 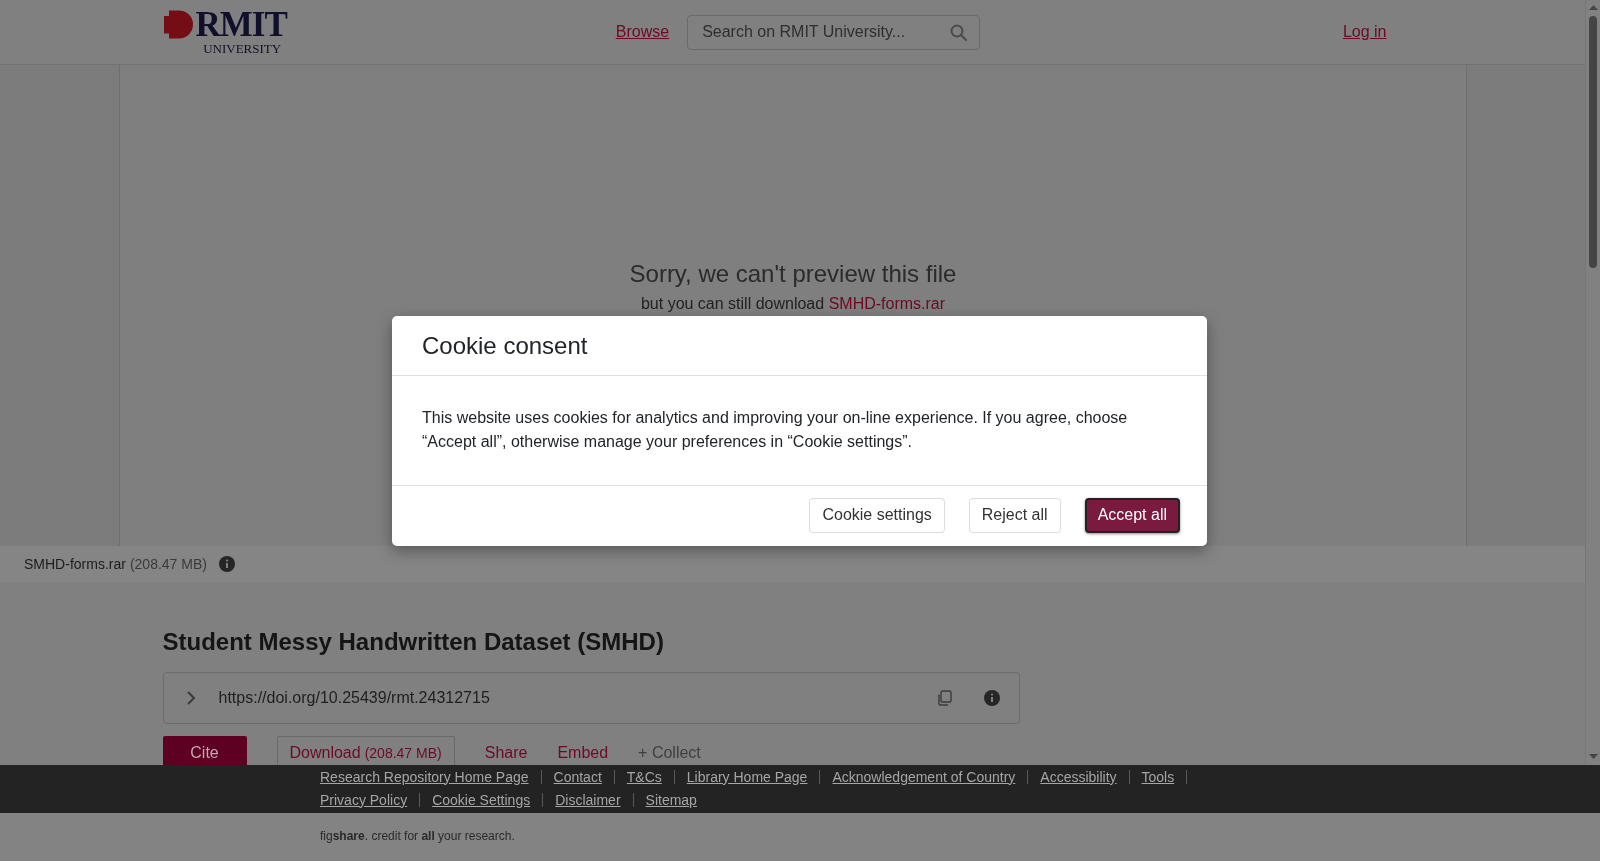 I want to click on footer-link: Privacy Policy, so click(x=364, y=799).